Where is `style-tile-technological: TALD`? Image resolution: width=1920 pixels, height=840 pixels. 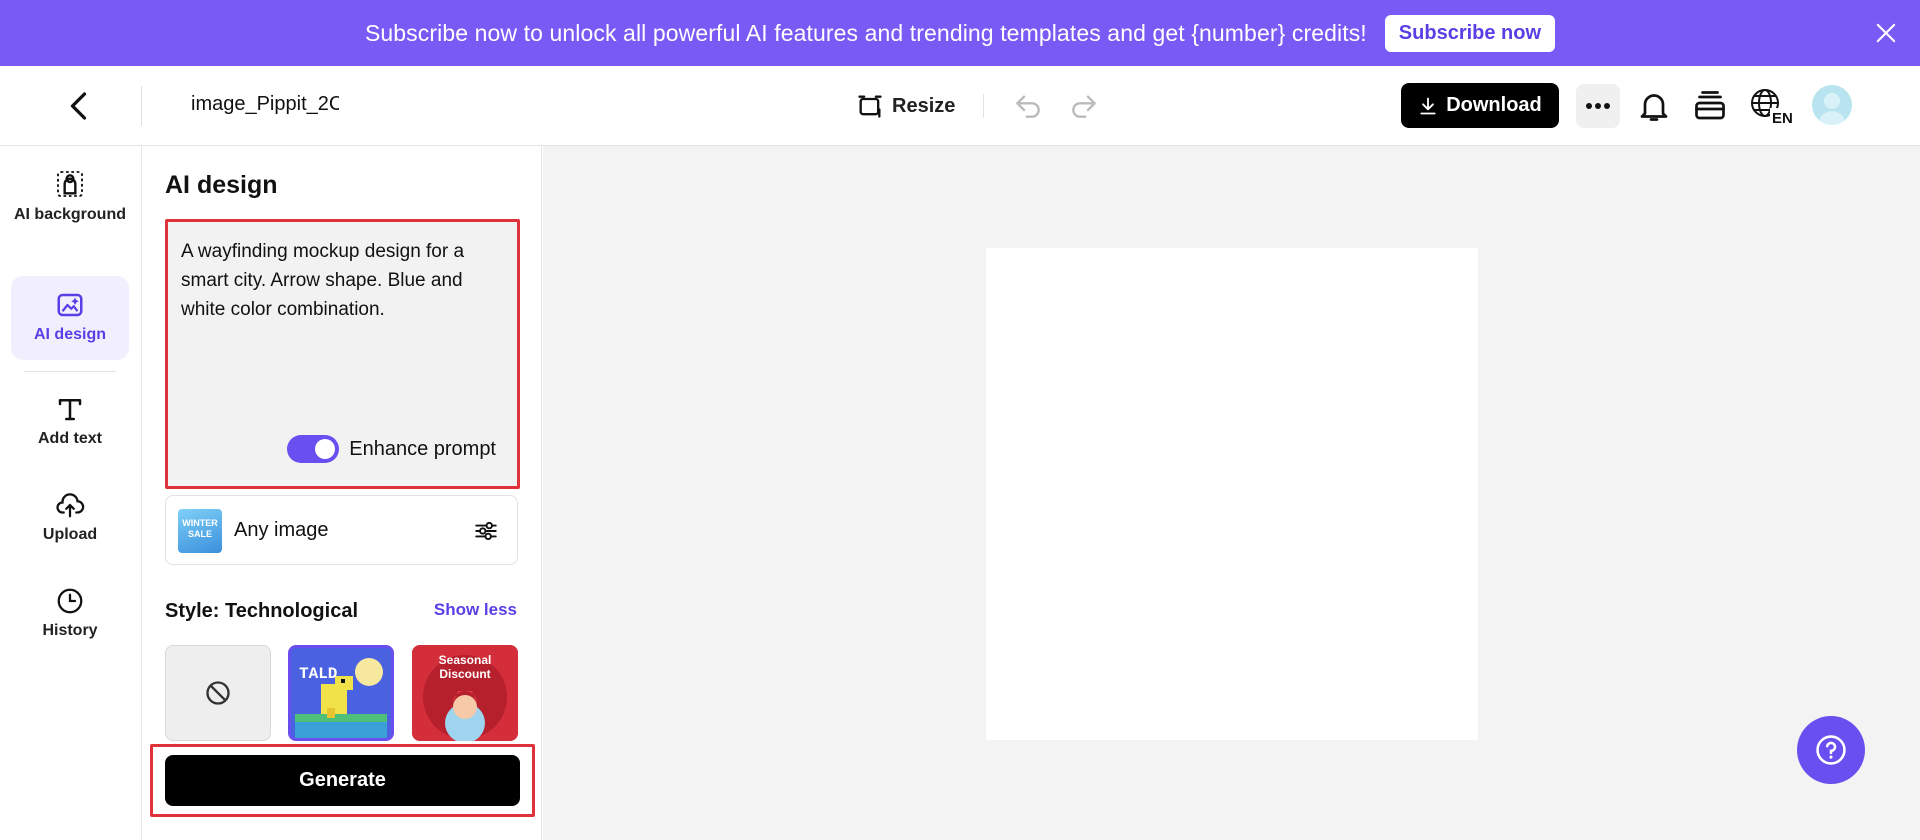 style-tile-technological: TALD is located at coordinates (341, 693).